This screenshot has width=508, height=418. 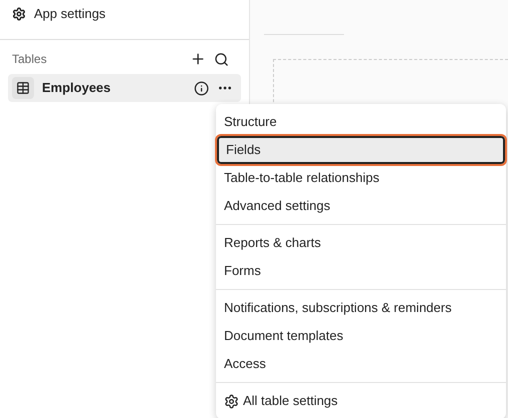 What do you see at coordinates (361, 243) in the screenshot?
I see `menu-item: Reports & charts` at bounding box center [361, 243].